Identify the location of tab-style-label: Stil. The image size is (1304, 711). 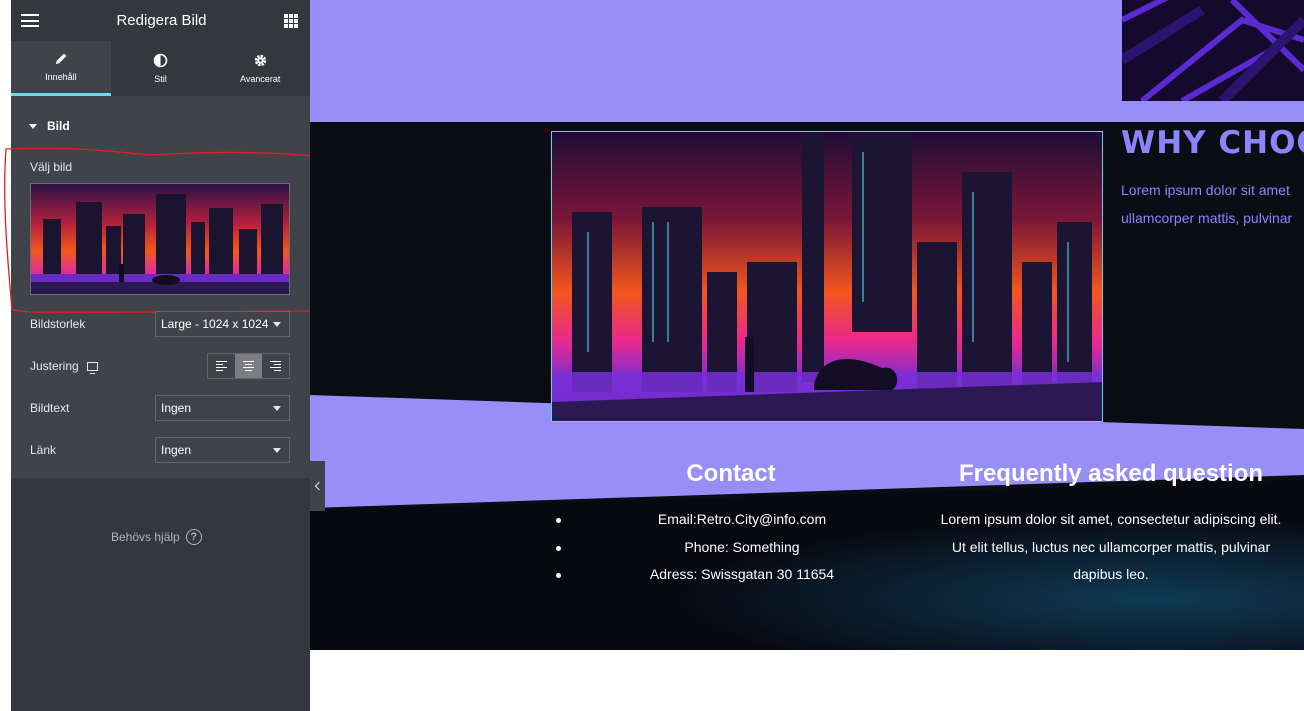
(160, 79).